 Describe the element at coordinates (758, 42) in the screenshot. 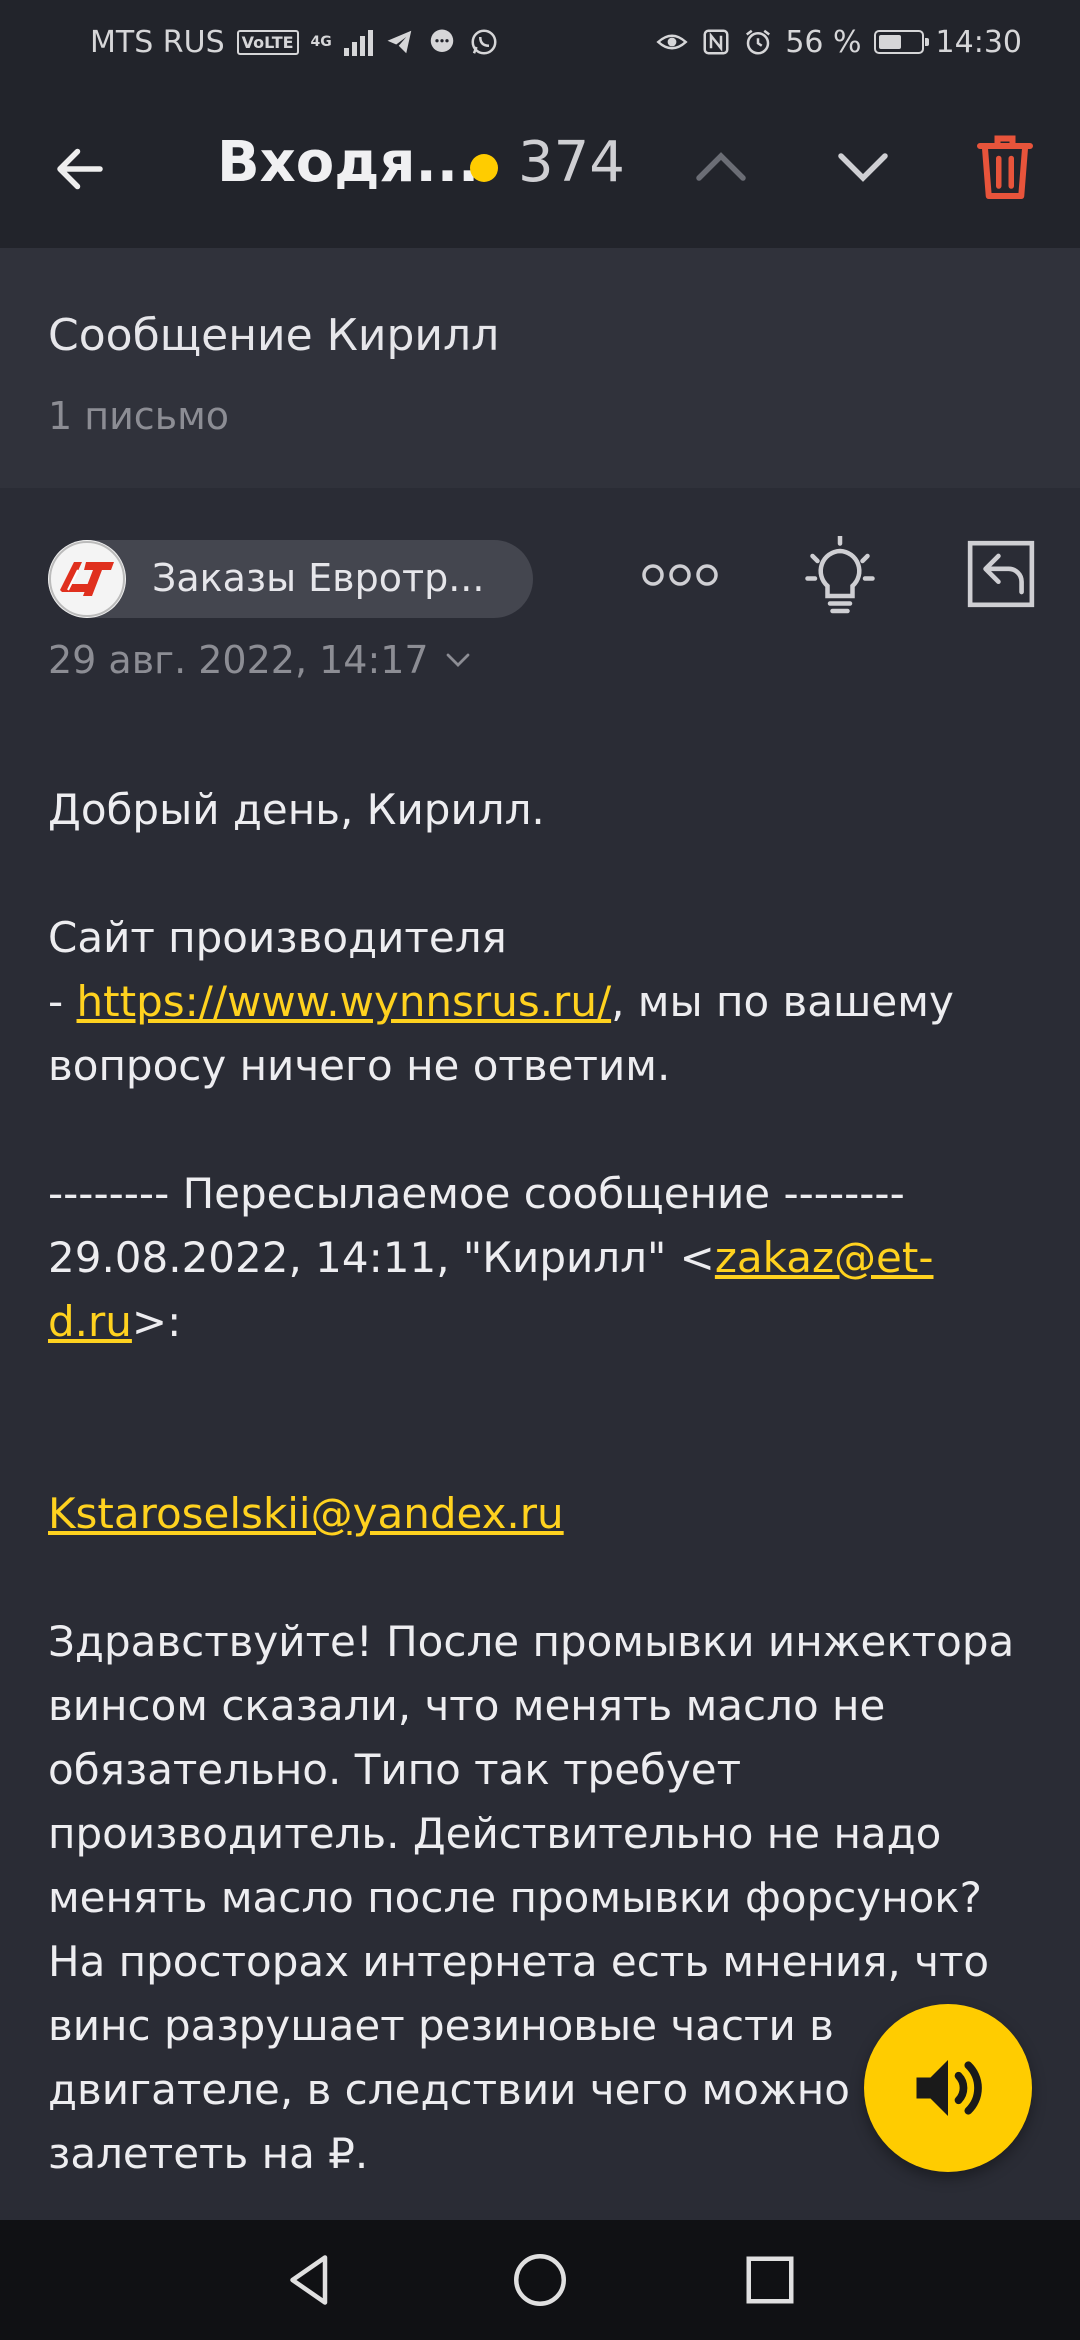

I see `alarm-icon` at that location.